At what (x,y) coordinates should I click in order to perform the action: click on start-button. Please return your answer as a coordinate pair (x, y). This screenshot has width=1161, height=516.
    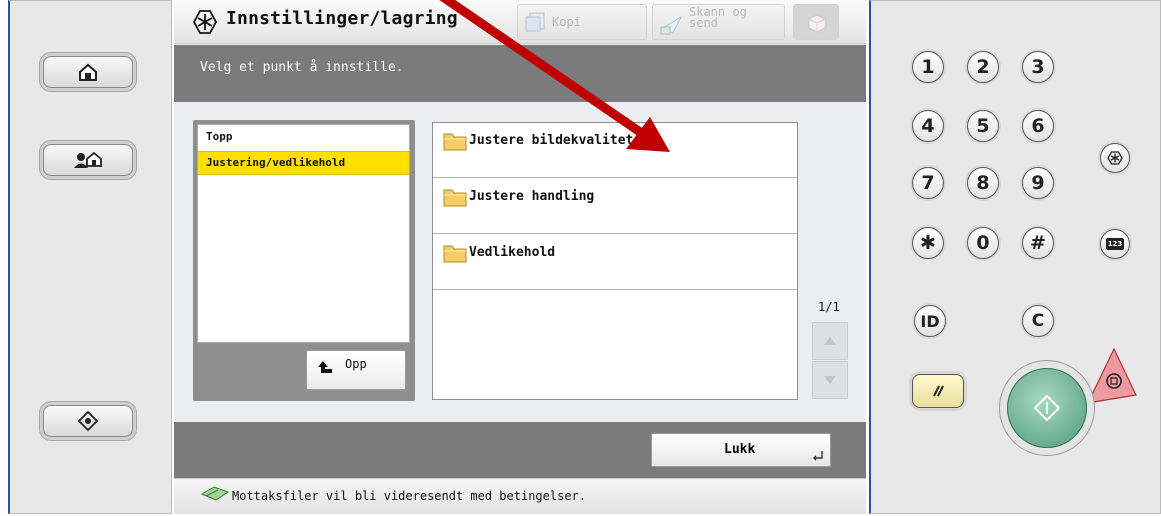
    Looking at the image, I should click on (1047, 408).